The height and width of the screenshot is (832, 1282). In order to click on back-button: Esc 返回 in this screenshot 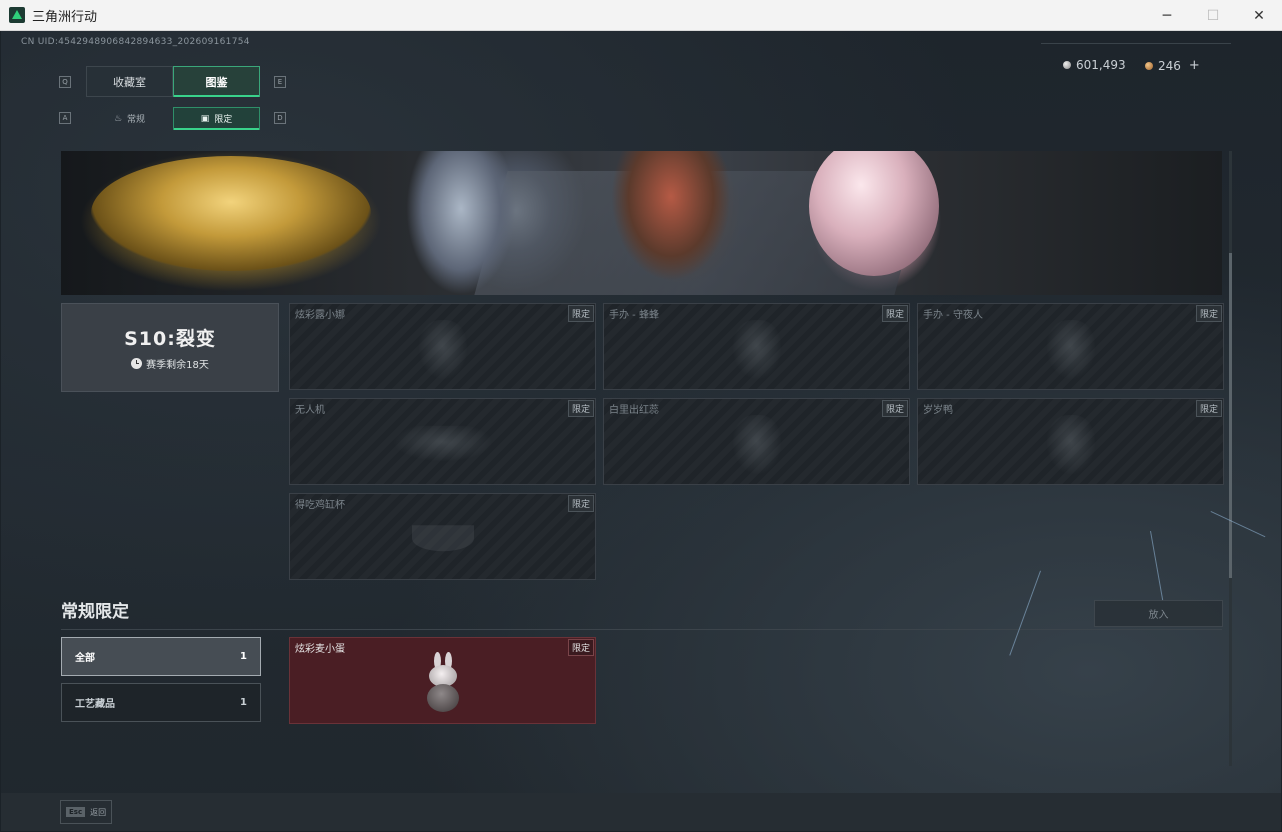, I will do `click(86, 812)`.